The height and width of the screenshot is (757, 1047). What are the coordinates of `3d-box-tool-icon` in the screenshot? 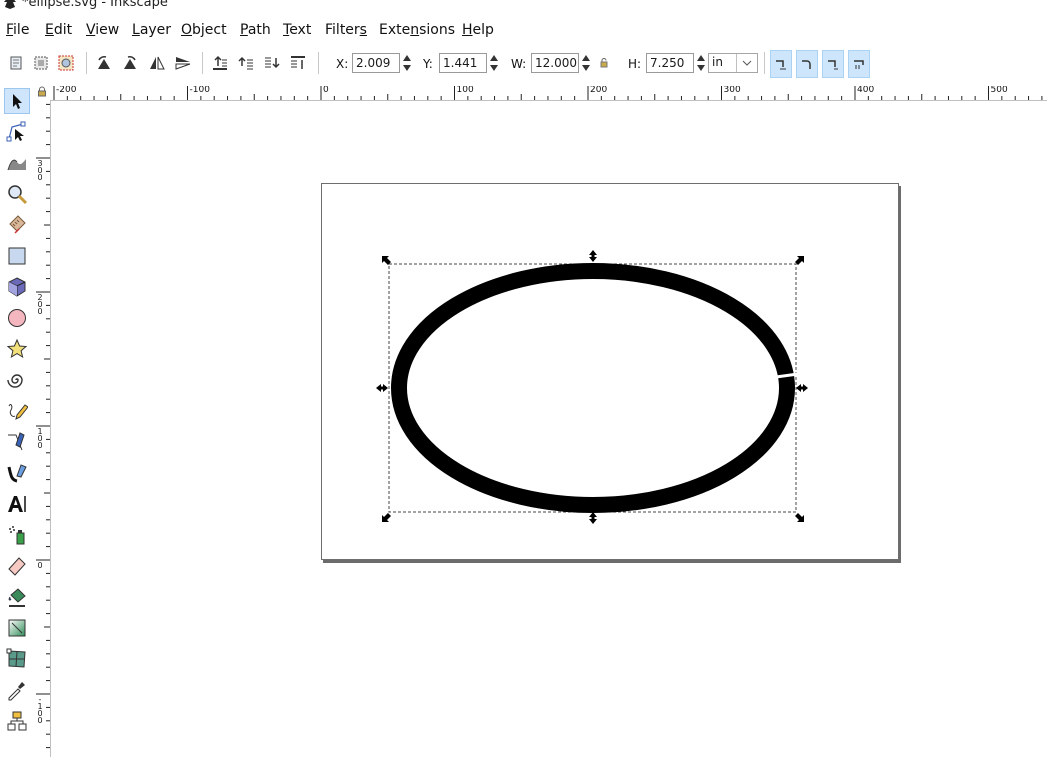 It's located at (17, 287).